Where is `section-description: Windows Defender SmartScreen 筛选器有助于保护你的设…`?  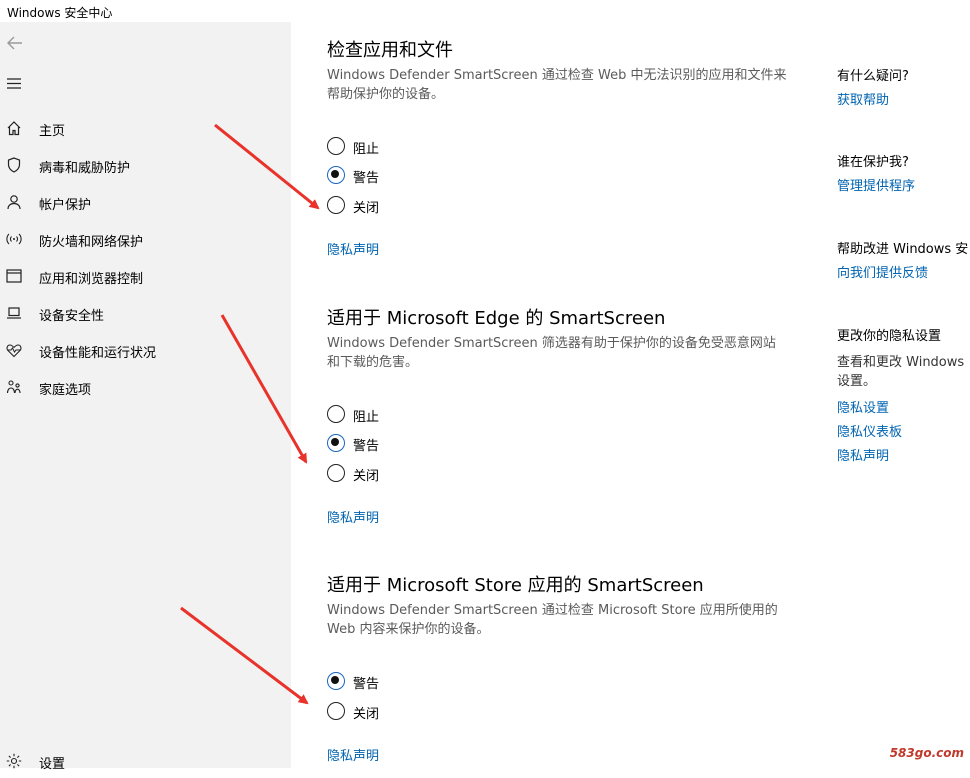 section-description: Windows Defender SmartScreen 筛选器有助于保护你的设… is located at coordinates (557, 353).